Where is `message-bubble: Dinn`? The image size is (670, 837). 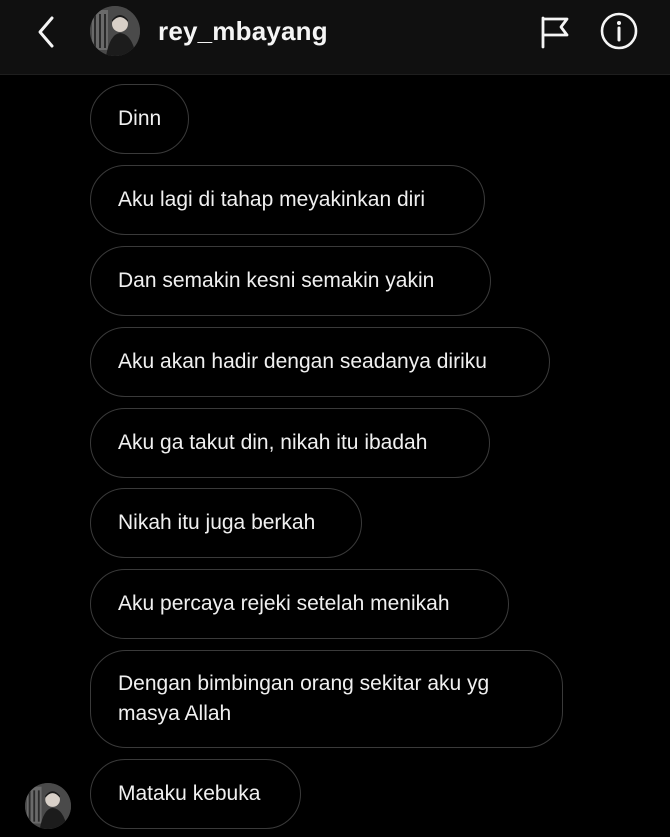
message-bubble: Dinn is located at coordinates (139, 119).